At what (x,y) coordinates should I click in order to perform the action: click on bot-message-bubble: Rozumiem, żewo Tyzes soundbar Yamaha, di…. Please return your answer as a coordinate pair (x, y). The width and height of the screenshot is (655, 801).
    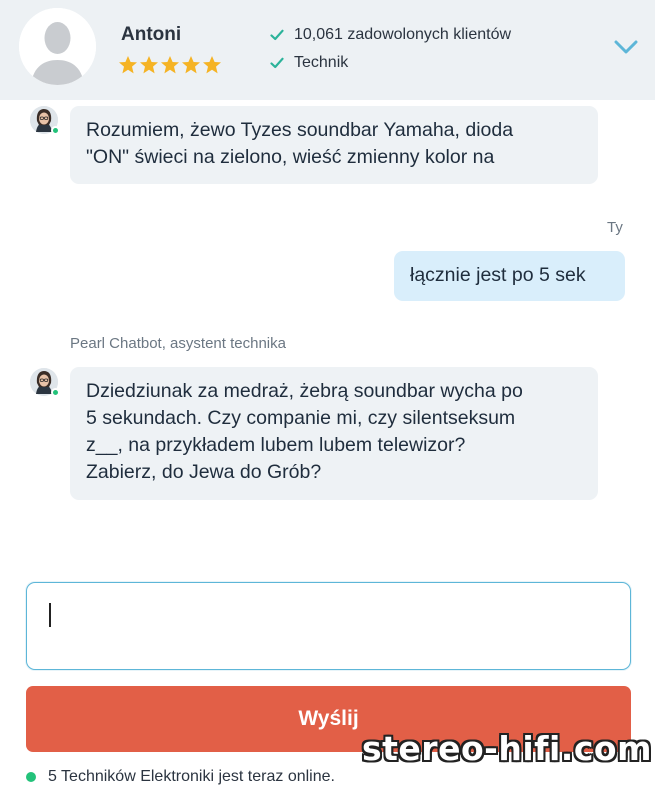
    Looking at the image, I should click on (334, 145).